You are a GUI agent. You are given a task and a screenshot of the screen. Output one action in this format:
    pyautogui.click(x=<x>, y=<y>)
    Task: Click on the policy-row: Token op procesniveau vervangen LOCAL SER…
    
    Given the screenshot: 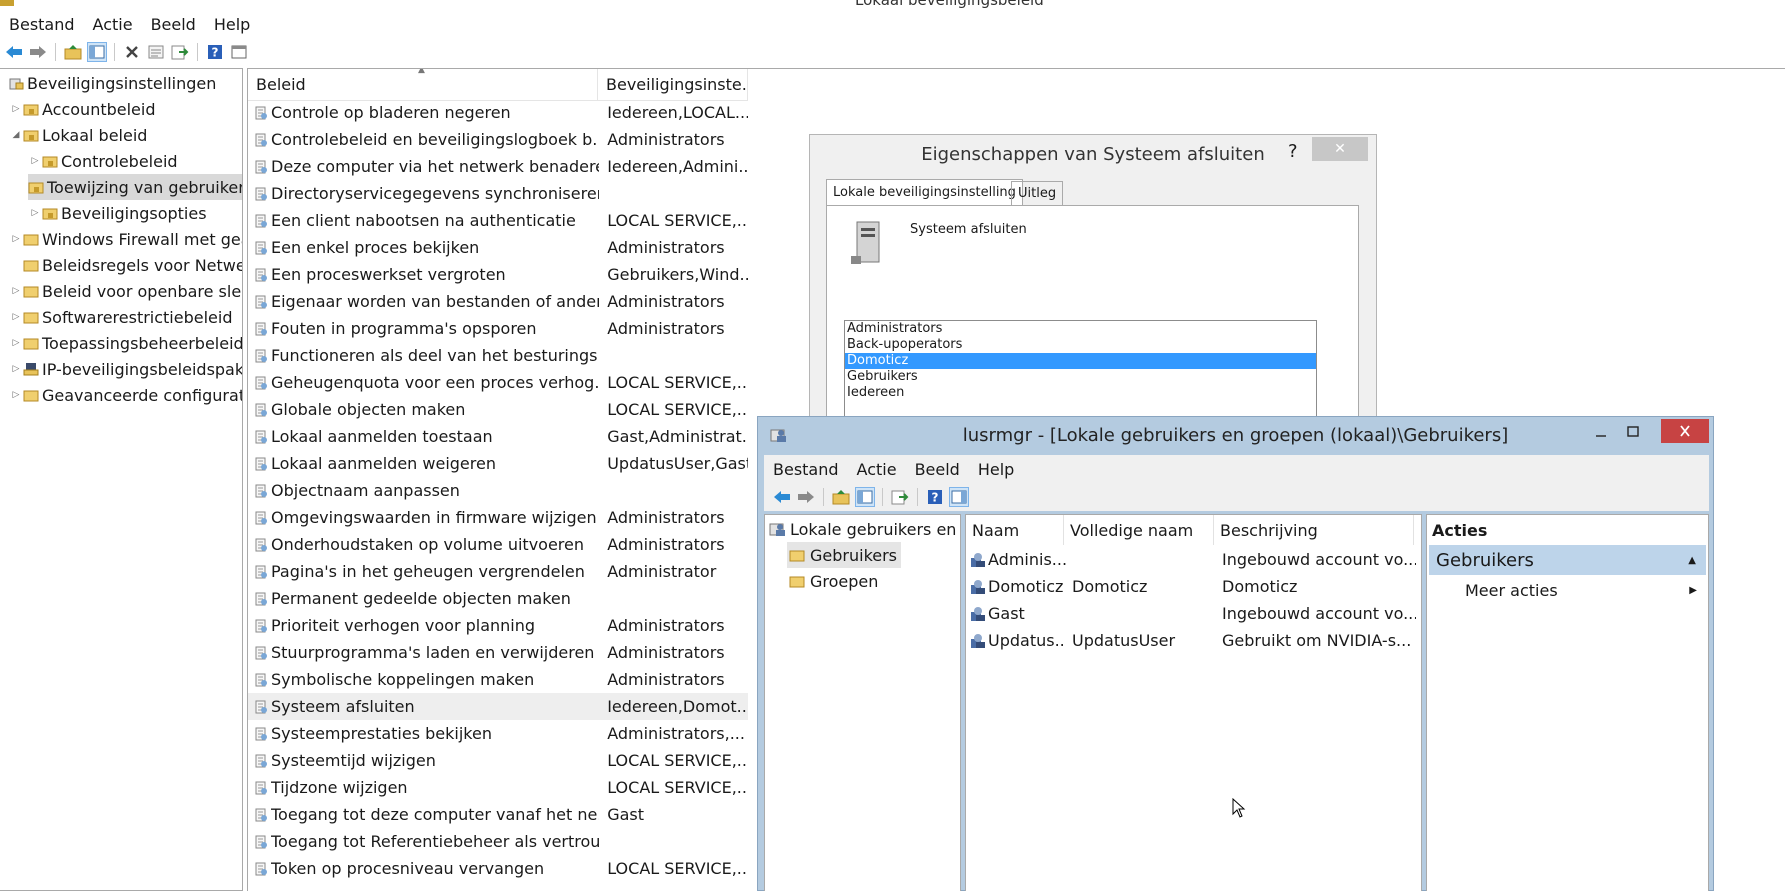 What is the action you would take?
    pyautogui.click(x=498, y=868)
    